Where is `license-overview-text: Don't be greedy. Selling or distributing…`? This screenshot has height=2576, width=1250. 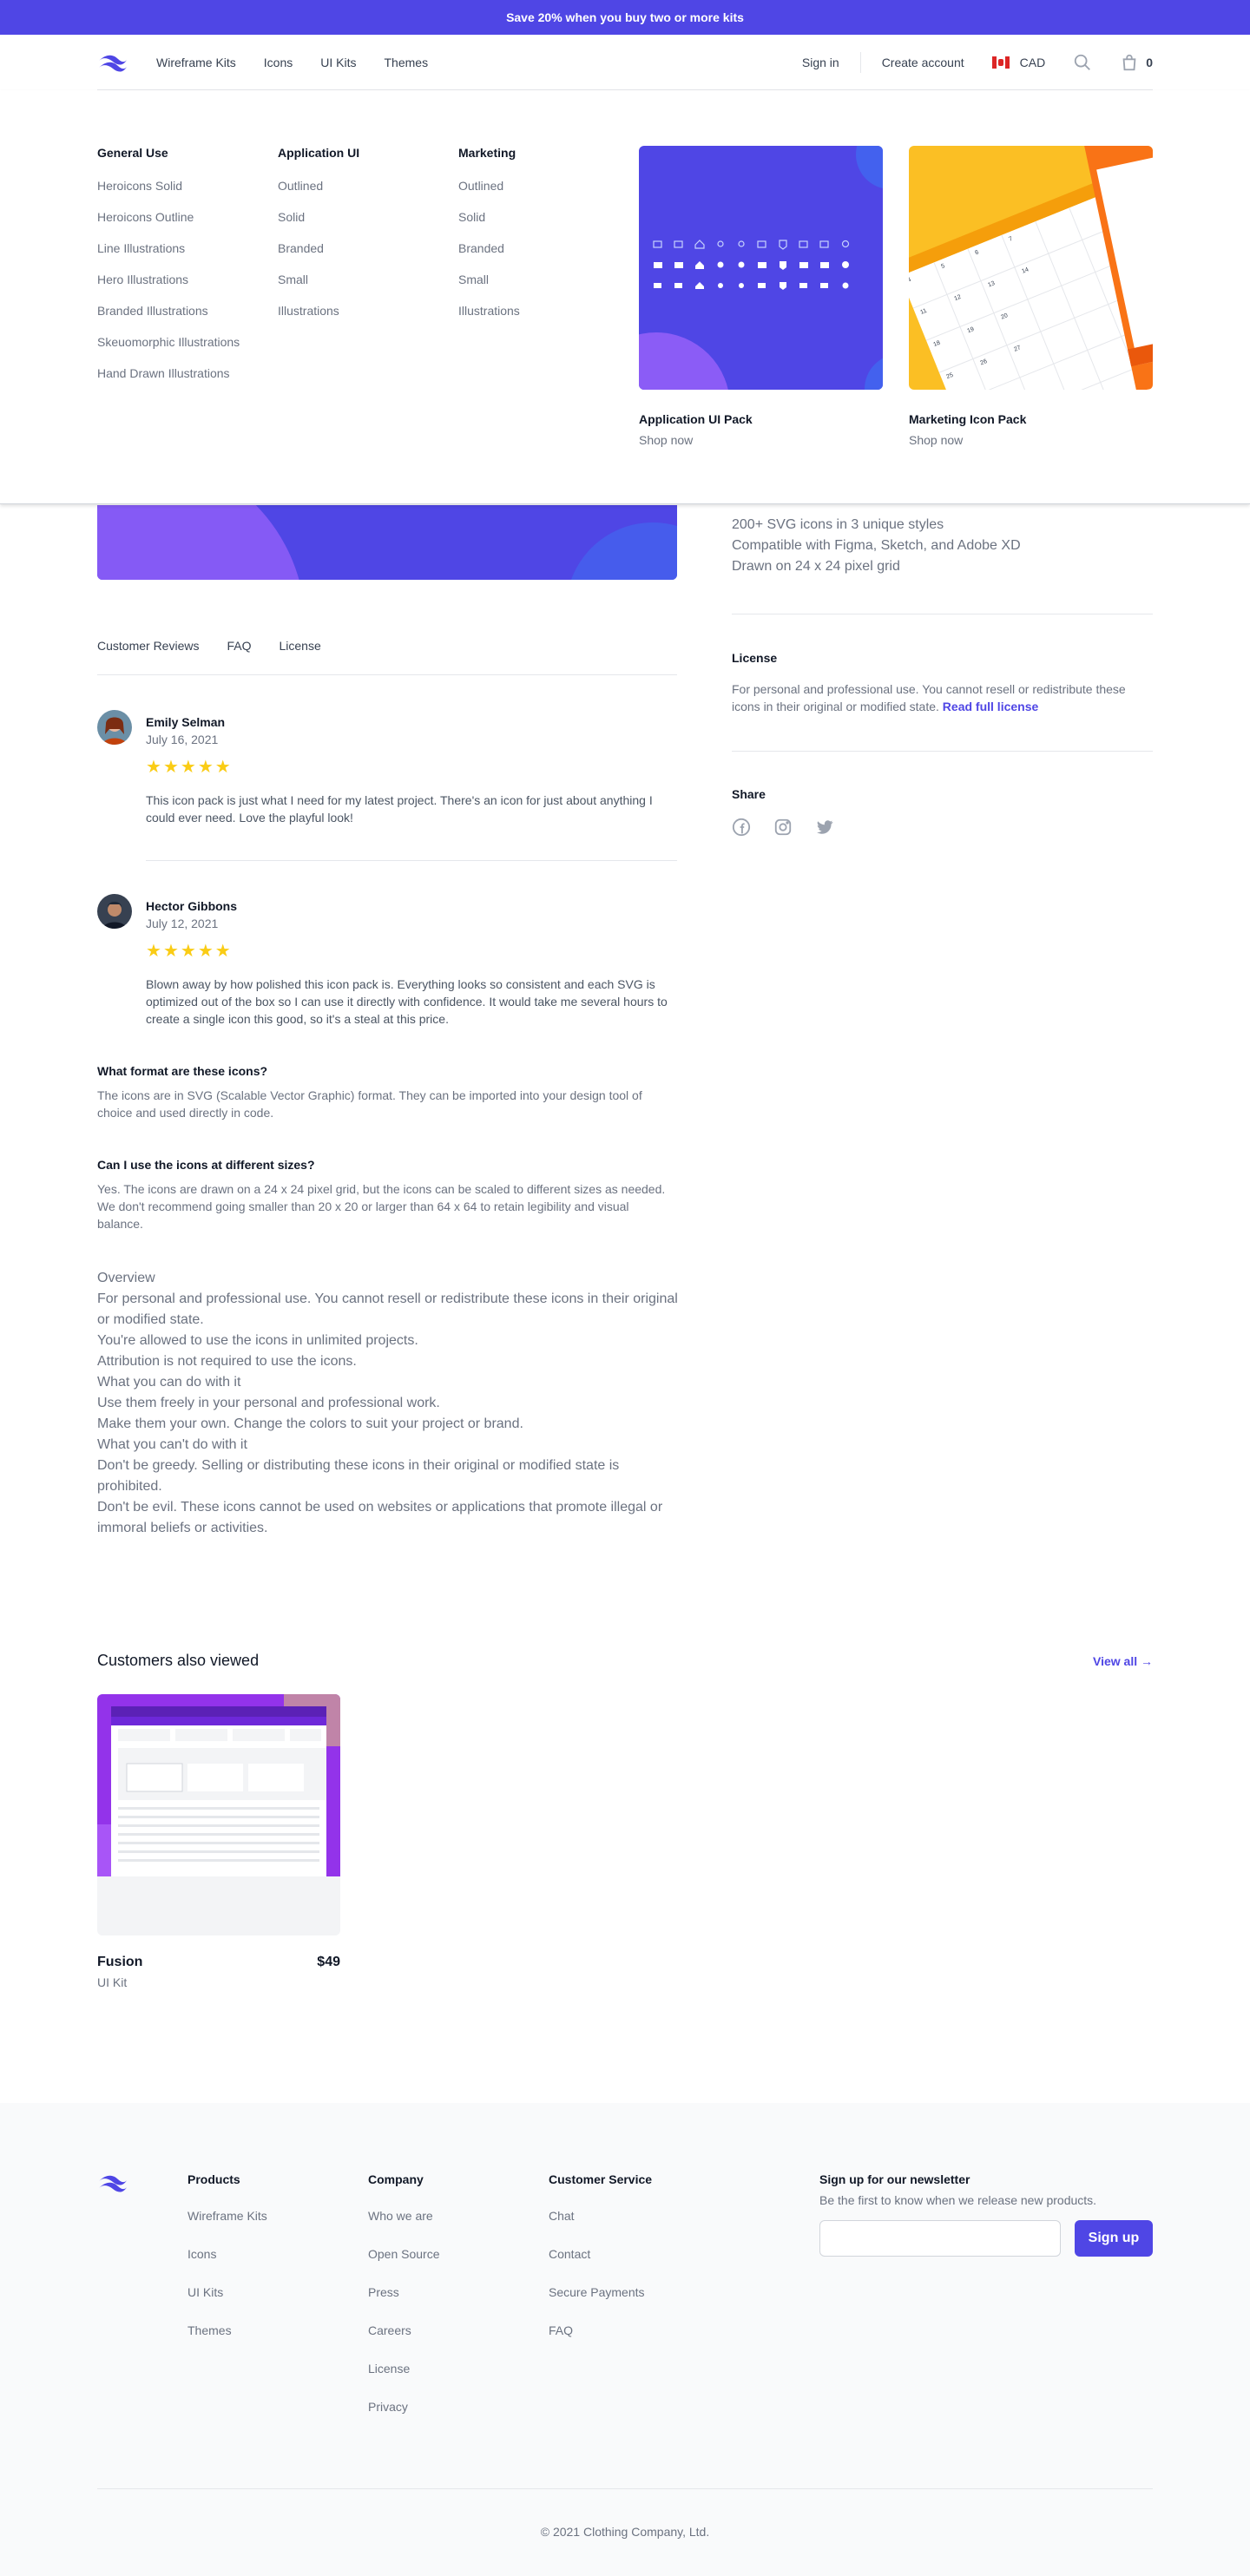
license-overview-text: Don't be greedy. Selling or distributing… is located at coordinates (358, 1476).